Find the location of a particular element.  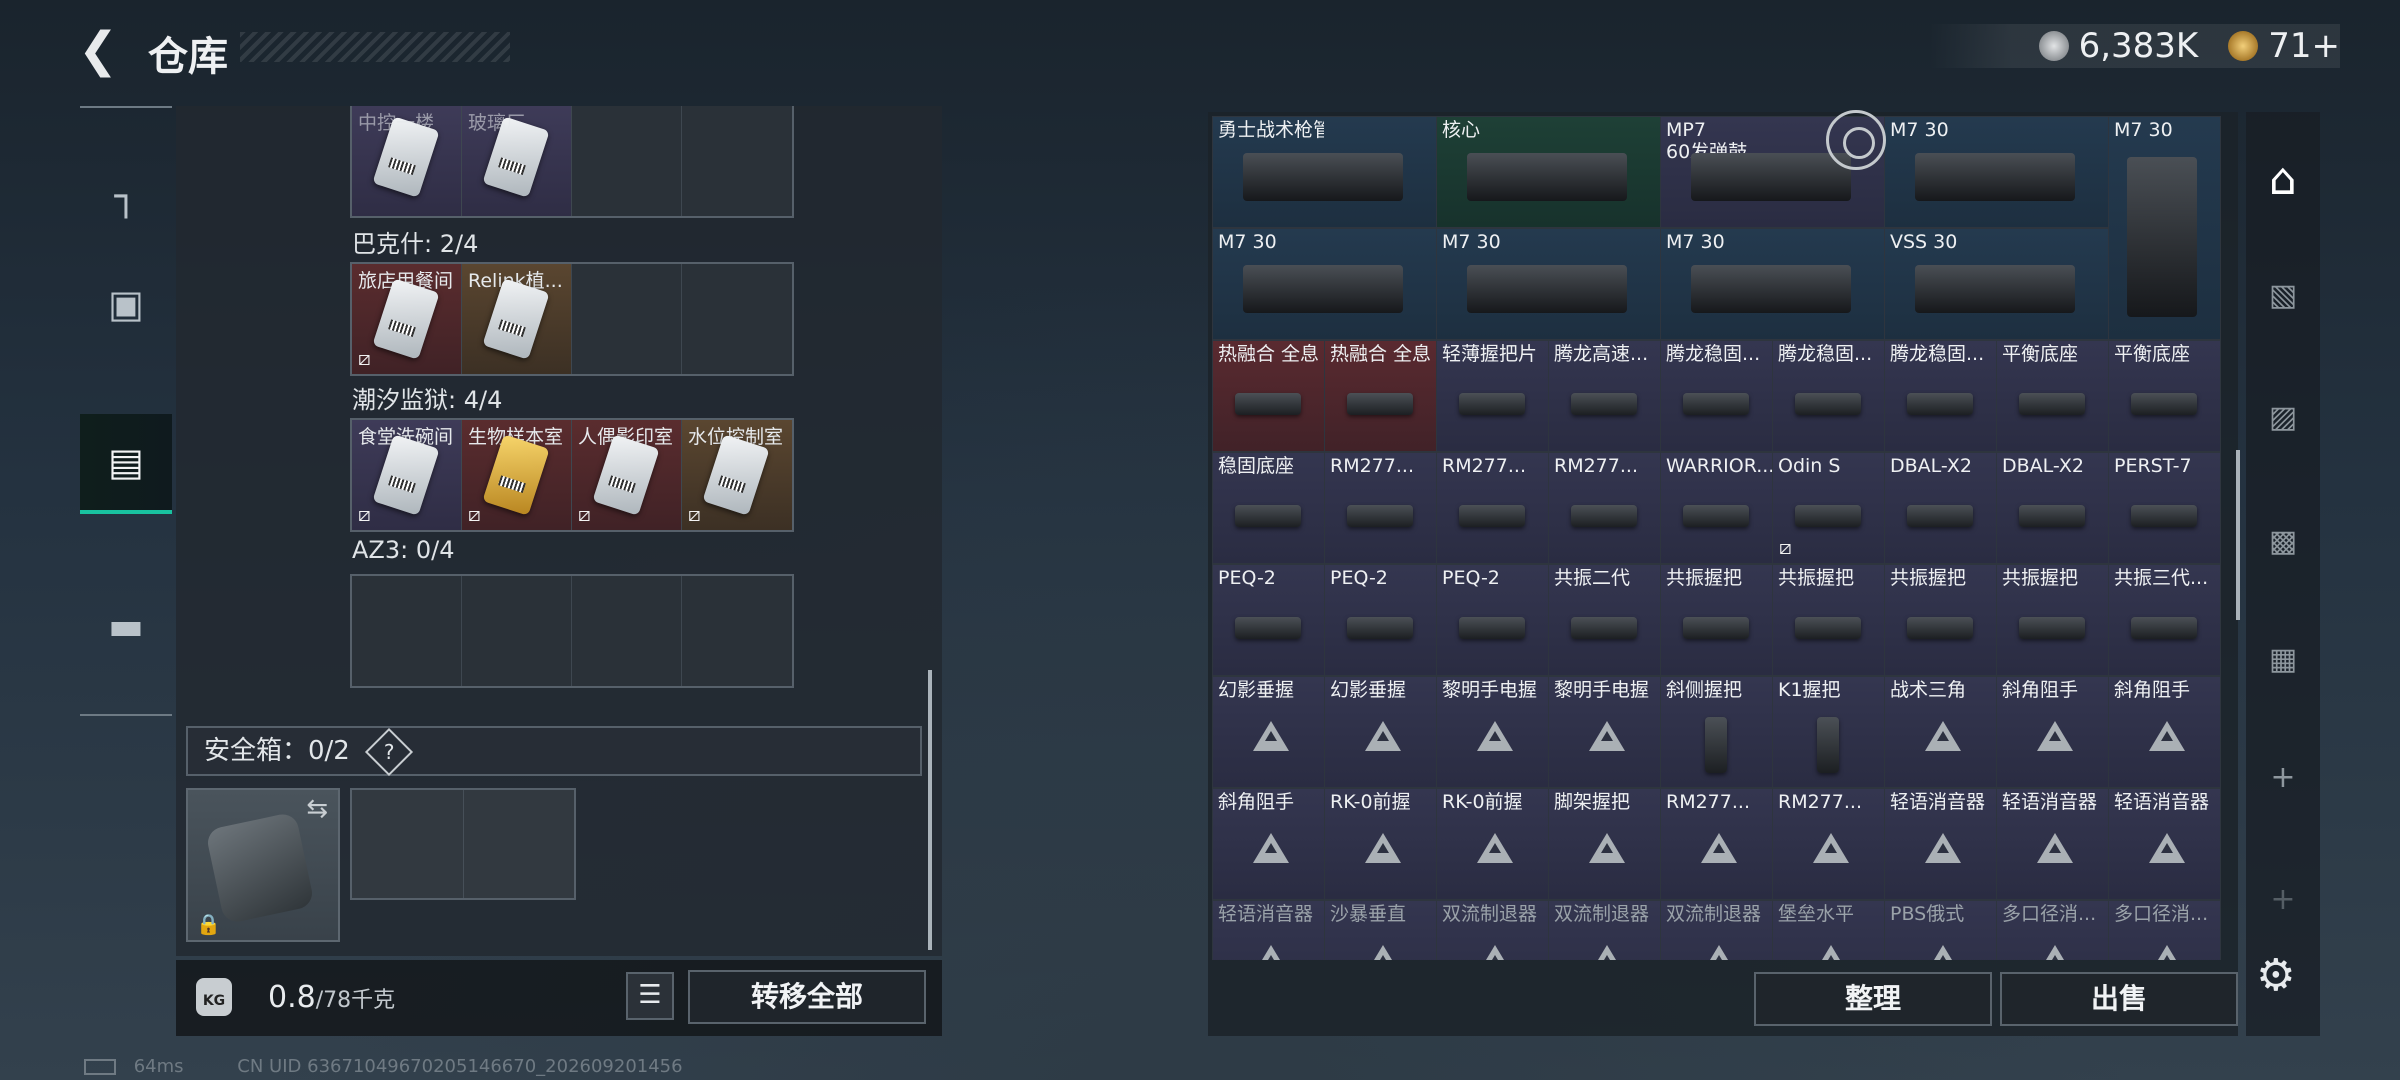

tab-v-icon: ▨ is located at coordinates (2283, 417).